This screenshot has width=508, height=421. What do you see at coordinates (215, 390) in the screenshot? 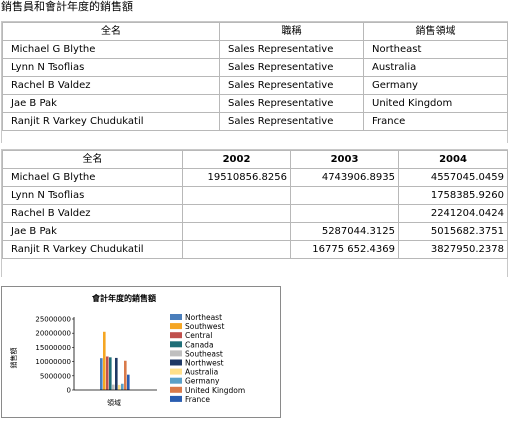
I see `legend-label: United Kingdom` at bounding box center [215, 390].